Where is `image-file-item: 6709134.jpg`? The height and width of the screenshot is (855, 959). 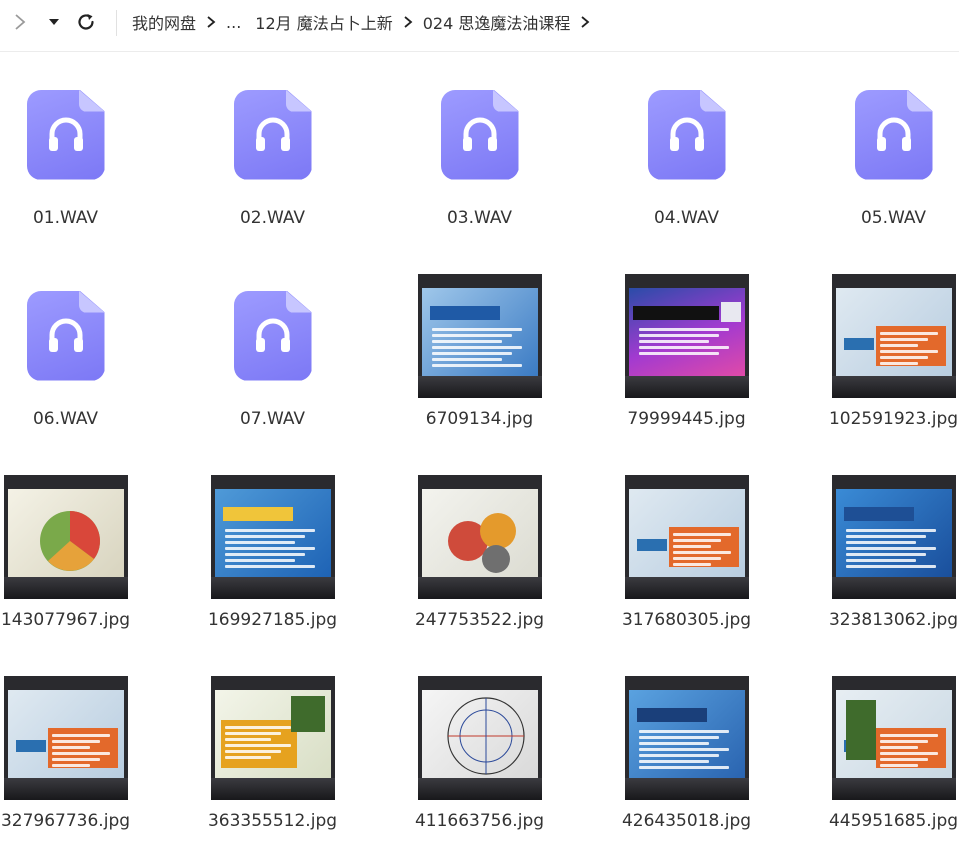 image-file-item: 6709134.jpg is located at coordinates (479, 353).